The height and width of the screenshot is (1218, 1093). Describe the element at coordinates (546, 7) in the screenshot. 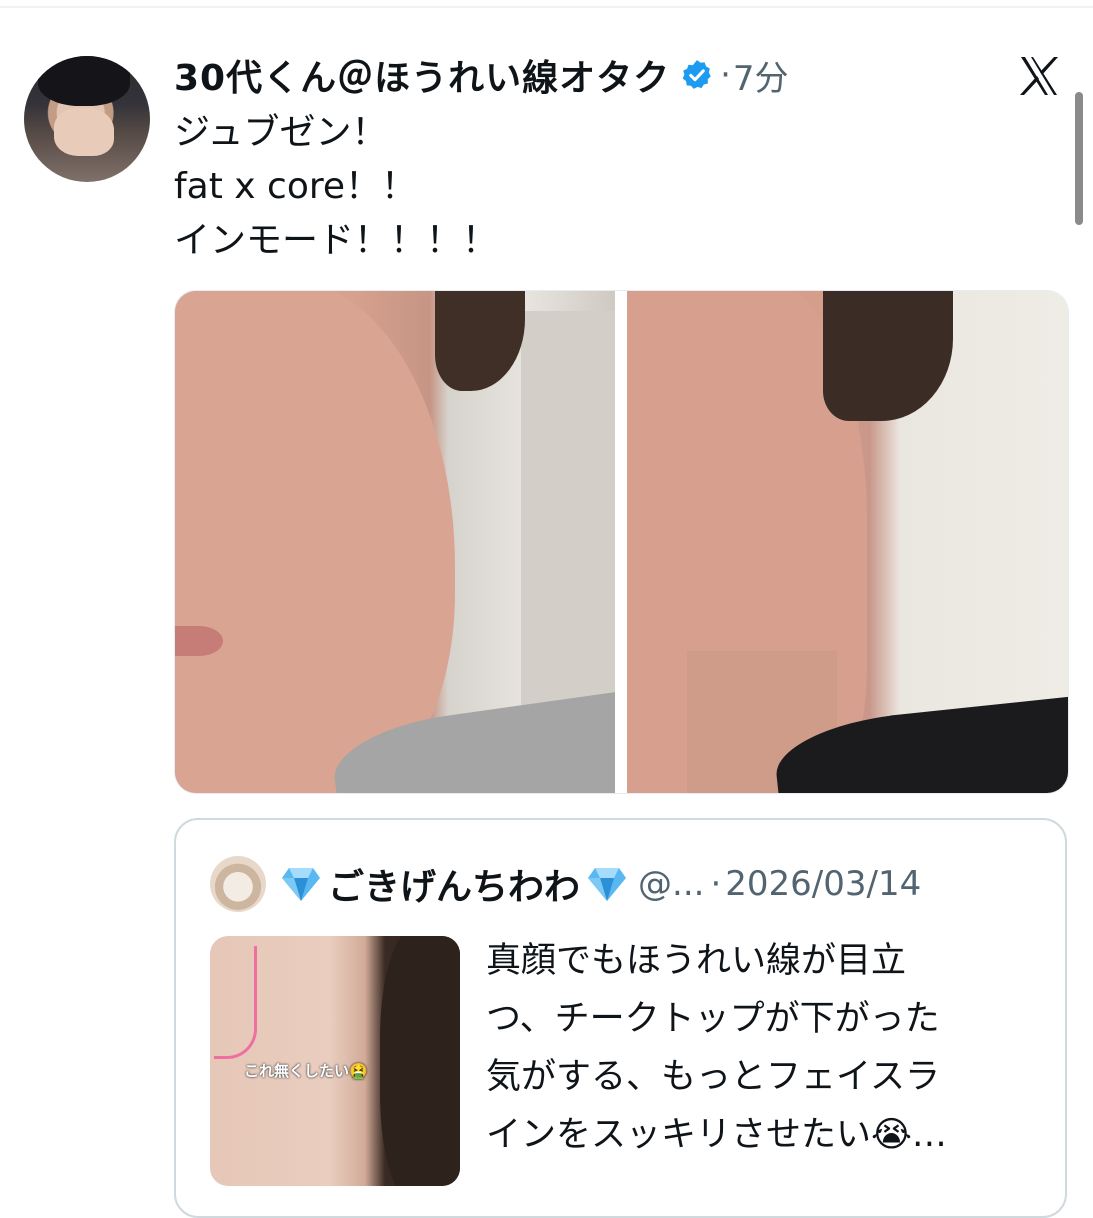

I see `top-divider` at that location.